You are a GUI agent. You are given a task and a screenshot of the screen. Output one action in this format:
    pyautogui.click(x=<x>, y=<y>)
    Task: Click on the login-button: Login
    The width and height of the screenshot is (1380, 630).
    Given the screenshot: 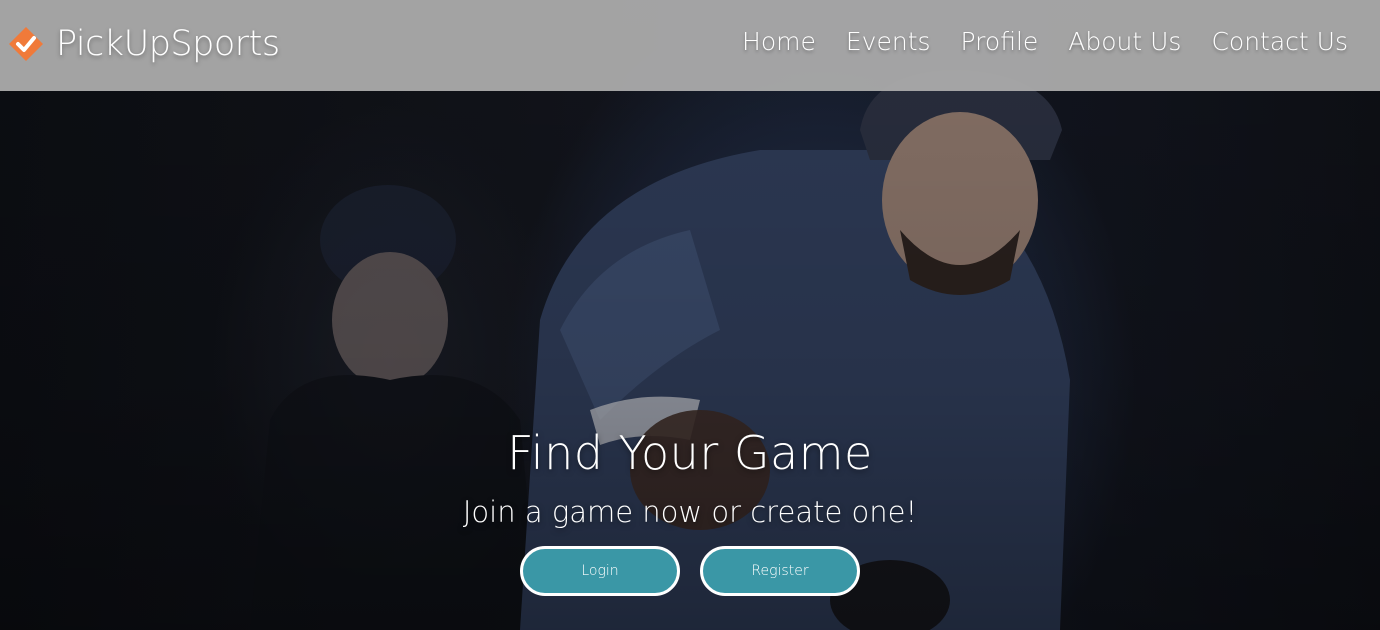 What is the action you would take?
    pyautogui.click(x=600, y=571)
    